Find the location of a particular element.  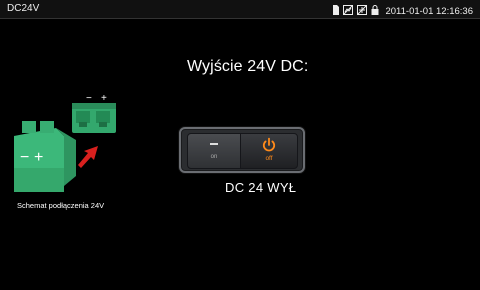

socket-connector-icon is located at coordinates (94, 118).